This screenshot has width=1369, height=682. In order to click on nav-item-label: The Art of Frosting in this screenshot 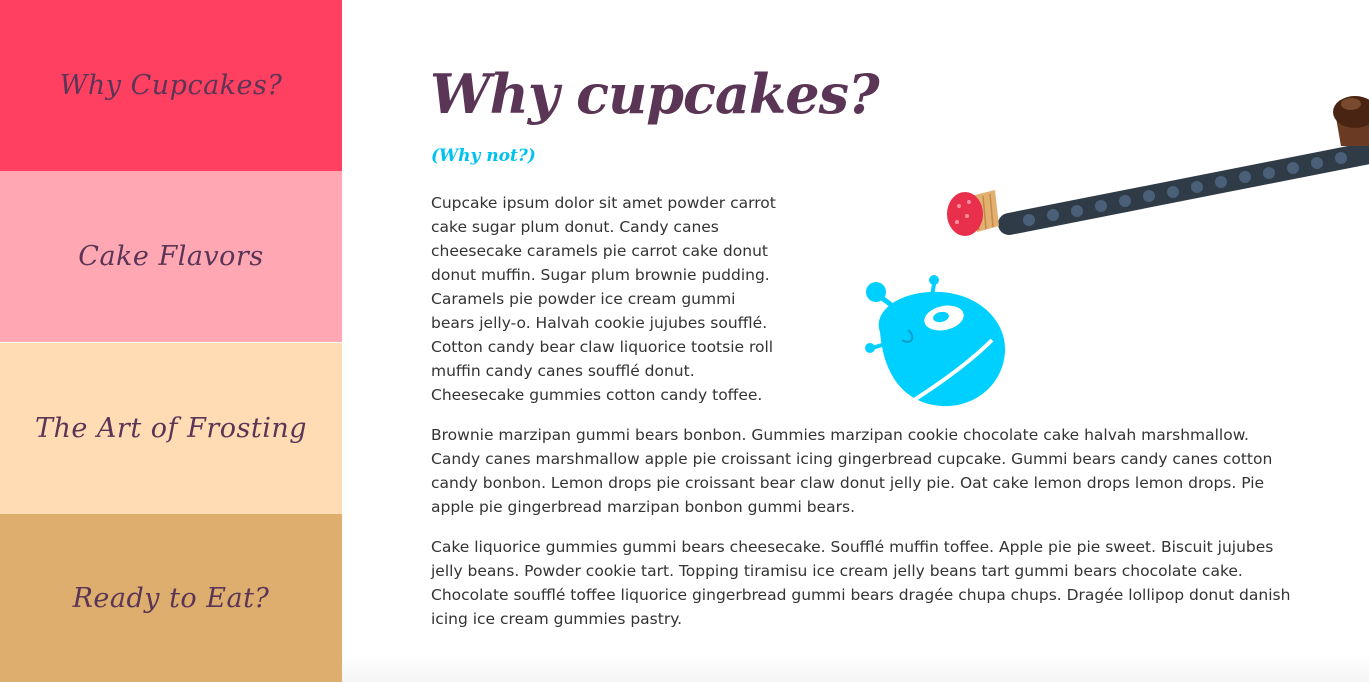, I will do `click(171, 428)`.